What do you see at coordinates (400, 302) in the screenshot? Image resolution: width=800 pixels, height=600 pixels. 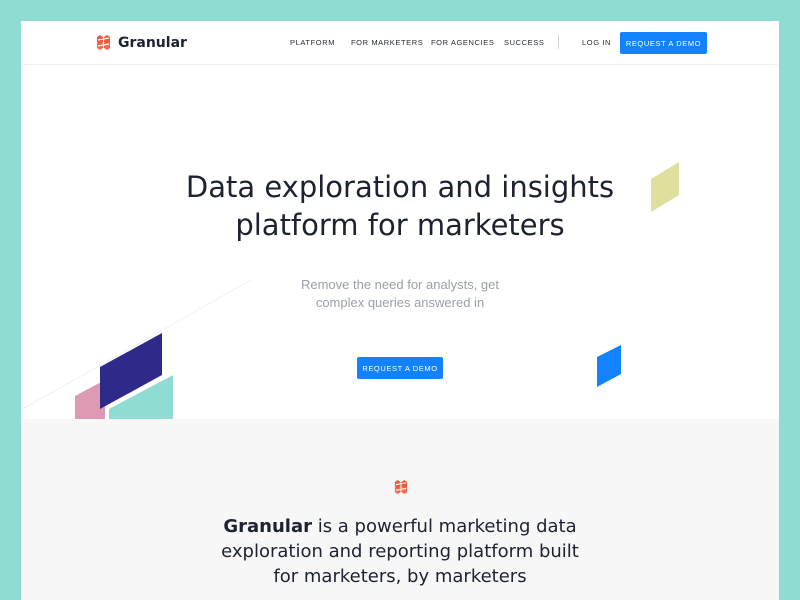 I see `hero-subtitle-line-2: complex queries answered in` at bounding box center [400, 302].